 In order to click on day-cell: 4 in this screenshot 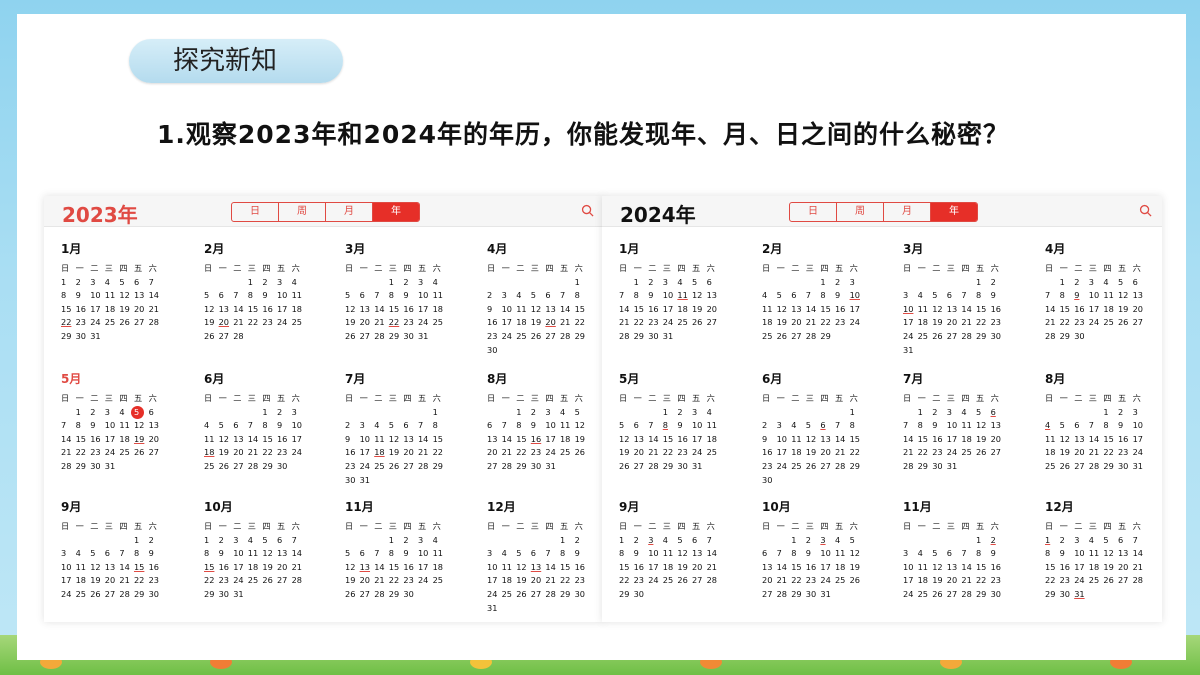, I will do `click(1052, 426)`.